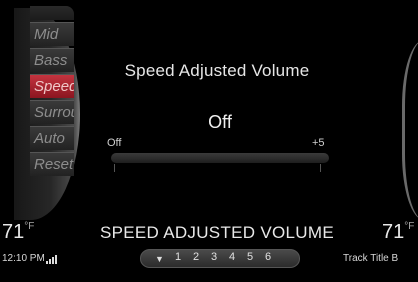 The height and width of the screenshot is (282, 418). What do you see at coordinates (114, 168) in the screenshot?
I see `slider-tick-min` at bounding box center [114, 168].